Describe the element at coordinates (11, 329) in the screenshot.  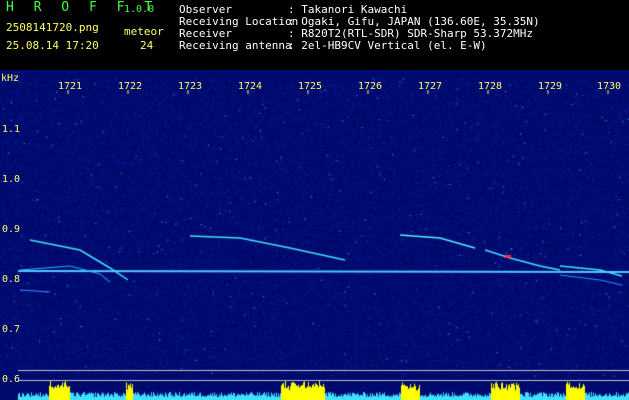
I see `y-tick-label: 0.7` at that location.